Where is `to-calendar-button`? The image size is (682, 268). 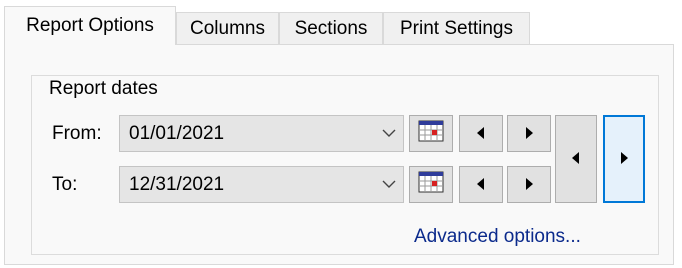
to-calendar-button is located at coordinates (431, 184).